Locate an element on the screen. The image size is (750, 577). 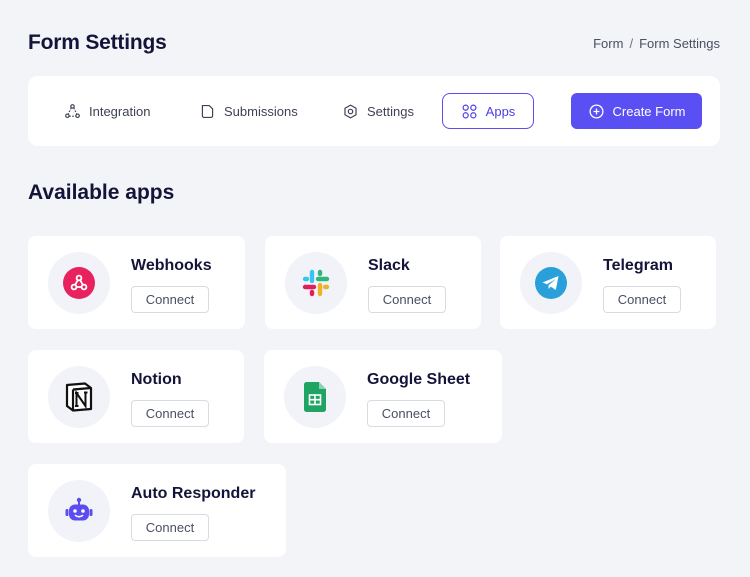
breadcrumb: Form / Form Settings is located at coordinates (656, 43).